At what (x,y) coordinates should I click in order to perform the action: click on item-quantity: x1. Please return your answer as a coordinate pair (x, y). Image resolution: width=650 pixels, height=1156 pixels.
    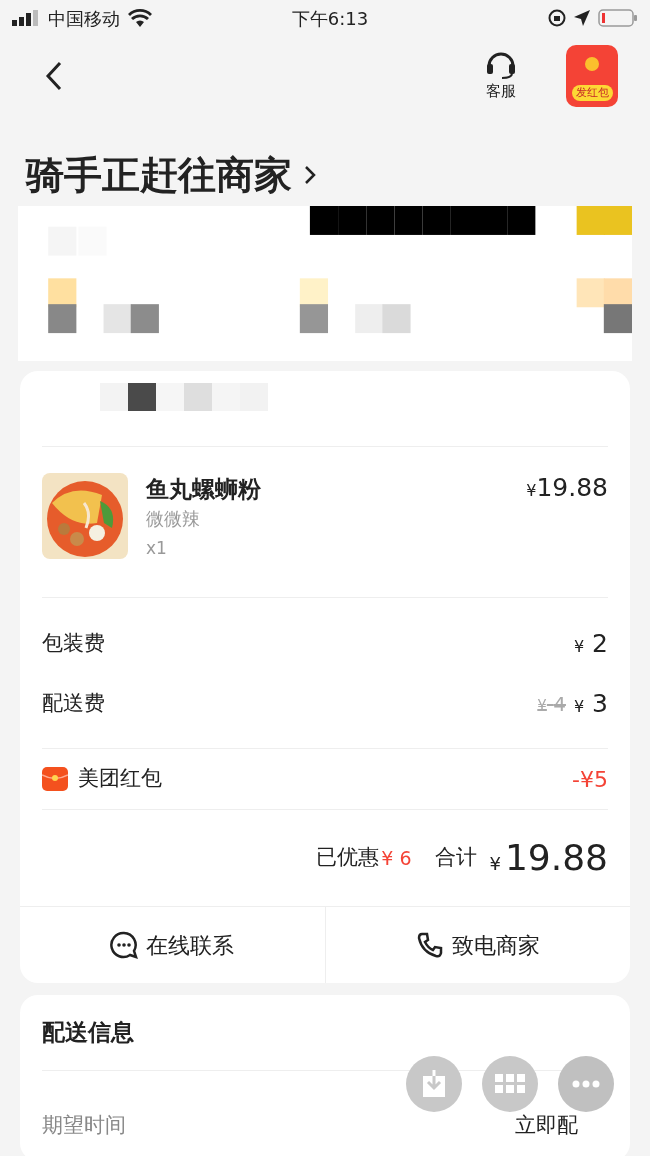
    Looking at the image, I should click on (157, 548).